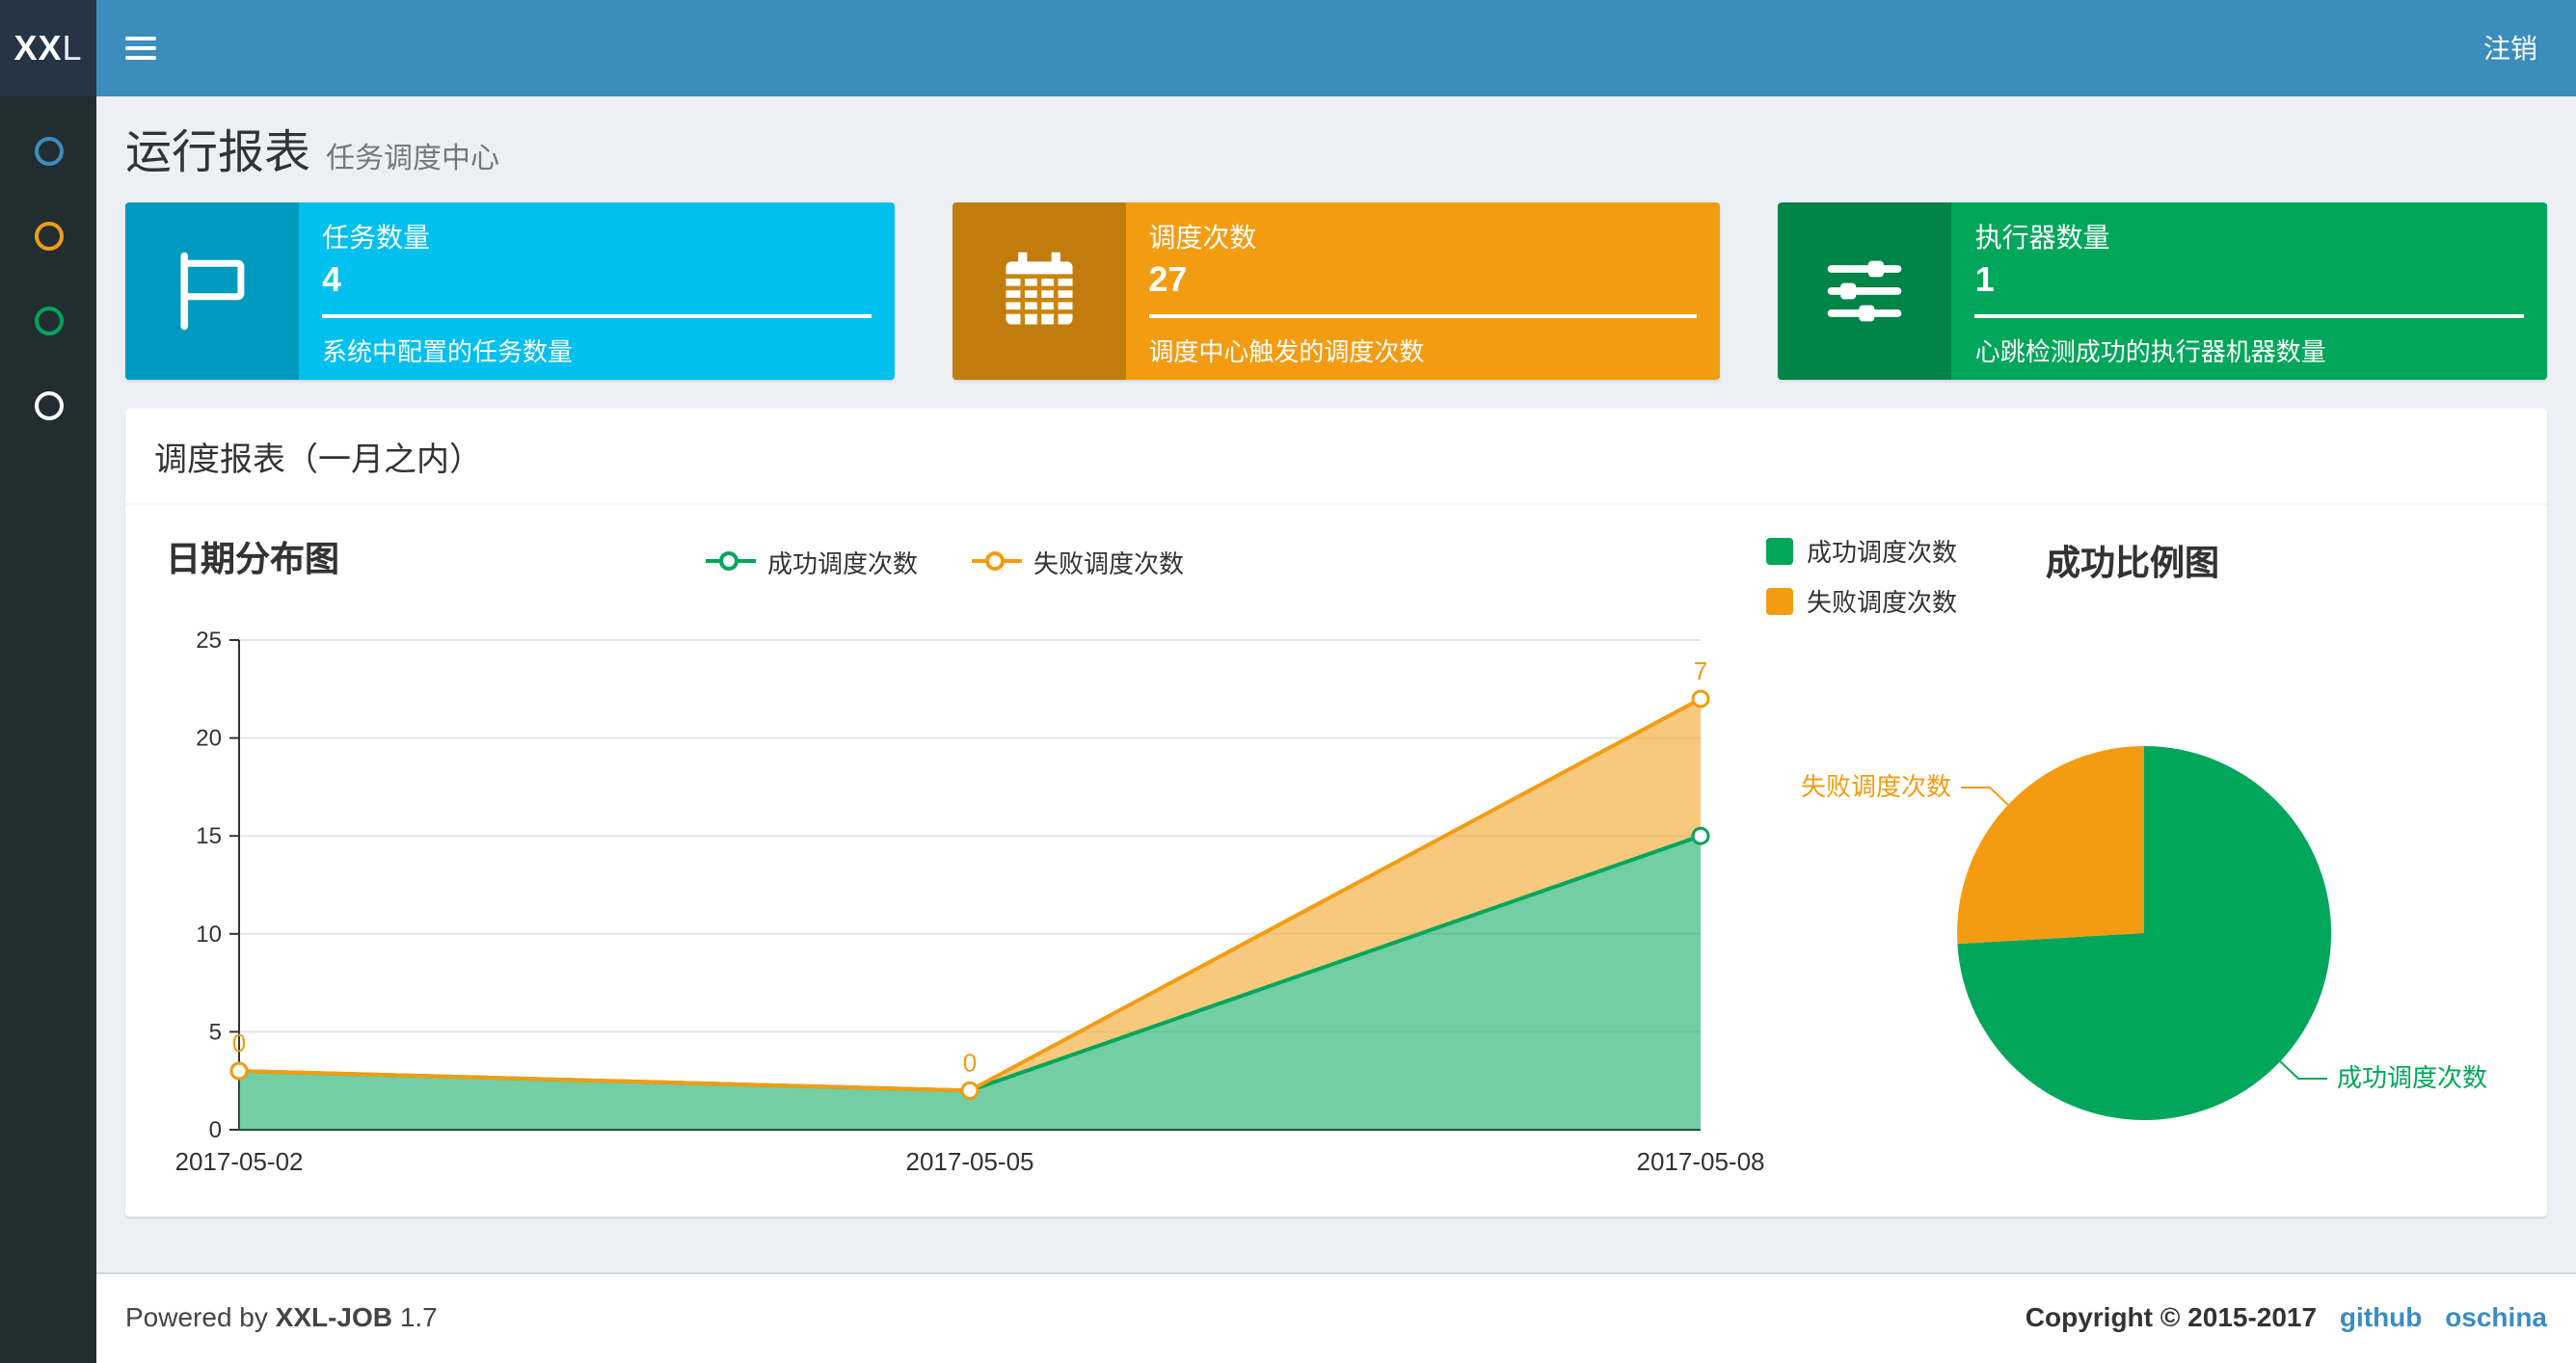  I want to click on x-axis-label: 2017-05-02, so click(240, 1161).